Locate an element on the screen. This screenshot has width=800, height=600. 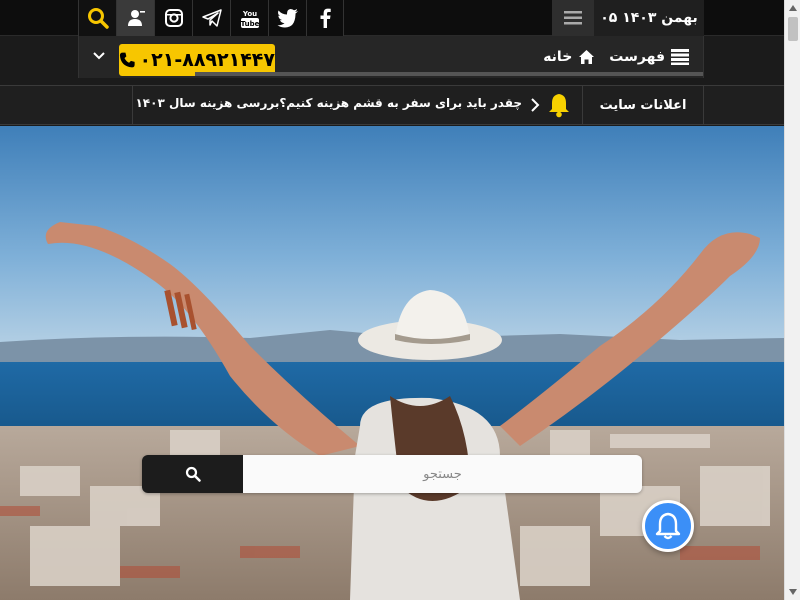
twitter-button is located at coordinates (287, 18).